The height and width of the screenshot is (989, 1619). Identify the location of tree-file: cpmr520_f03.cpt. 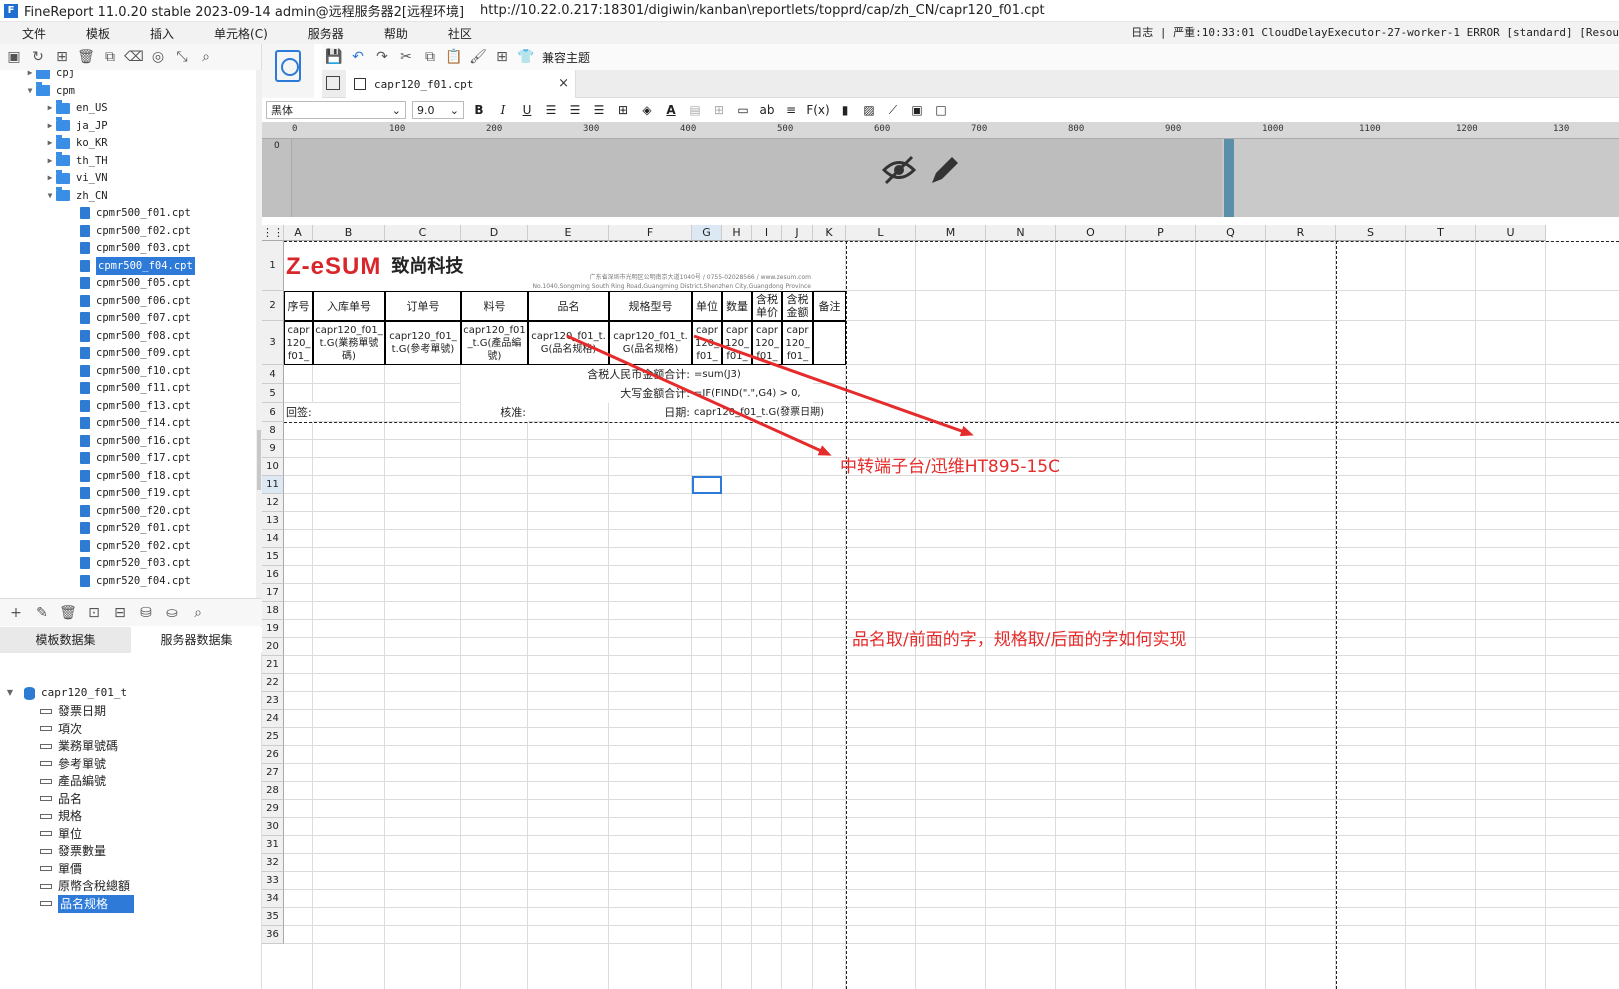
(135, 563).